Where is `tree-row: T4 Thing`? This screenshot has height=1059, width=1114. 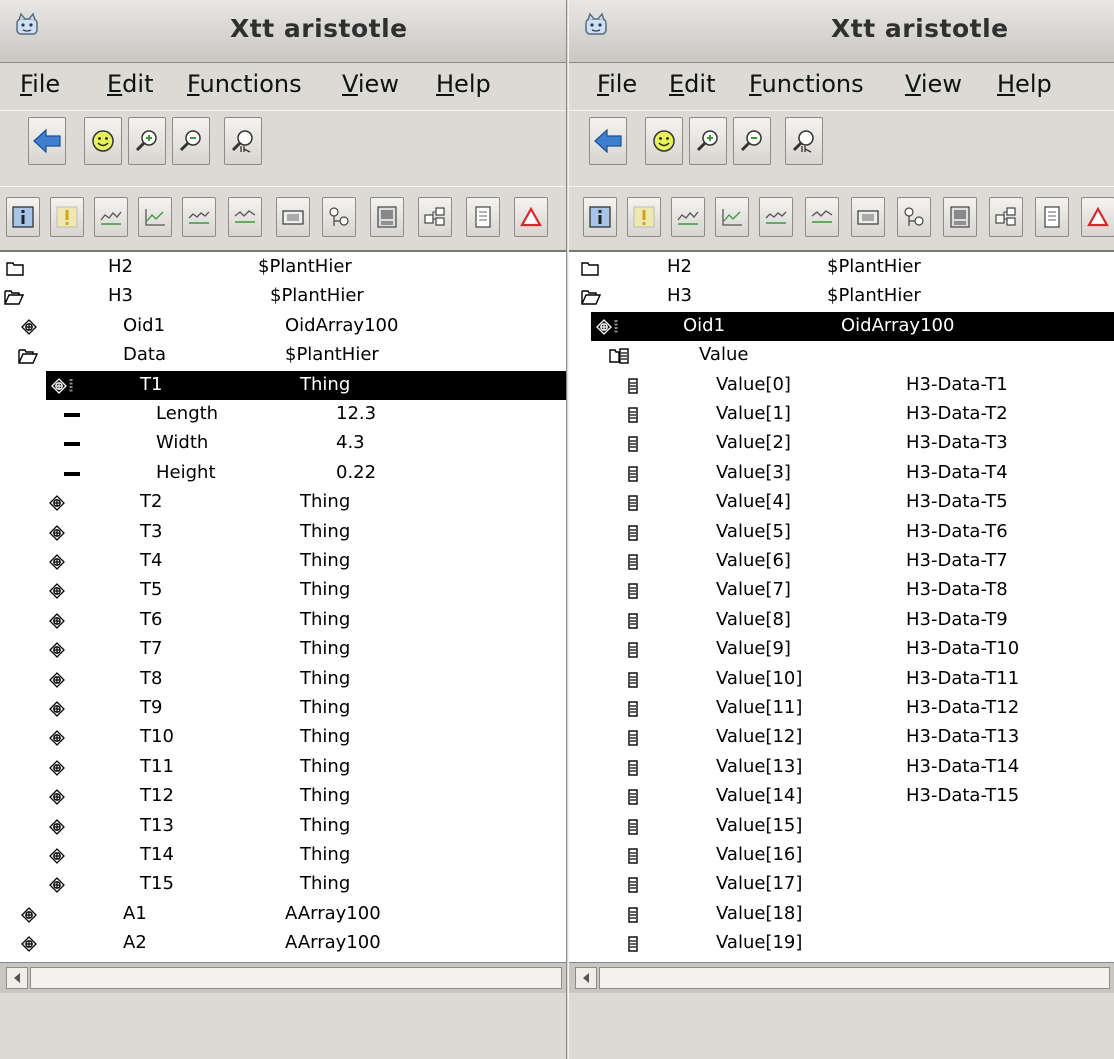
tree-row: T4 Thing is located at coordinates (283, 561).